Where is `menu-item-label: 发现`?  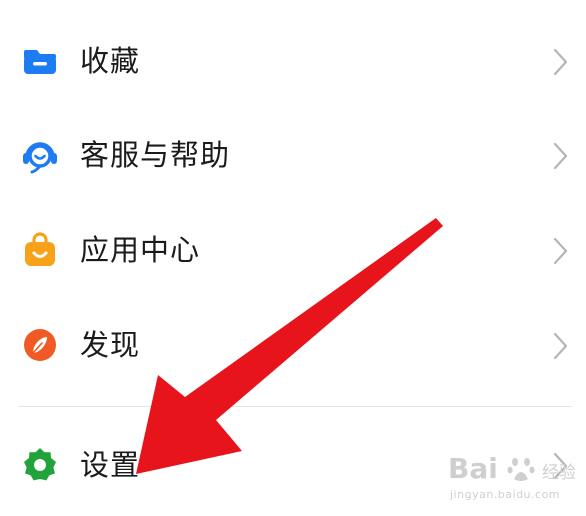
menu-item-label: 发现 is located at coordinates (110, 345).